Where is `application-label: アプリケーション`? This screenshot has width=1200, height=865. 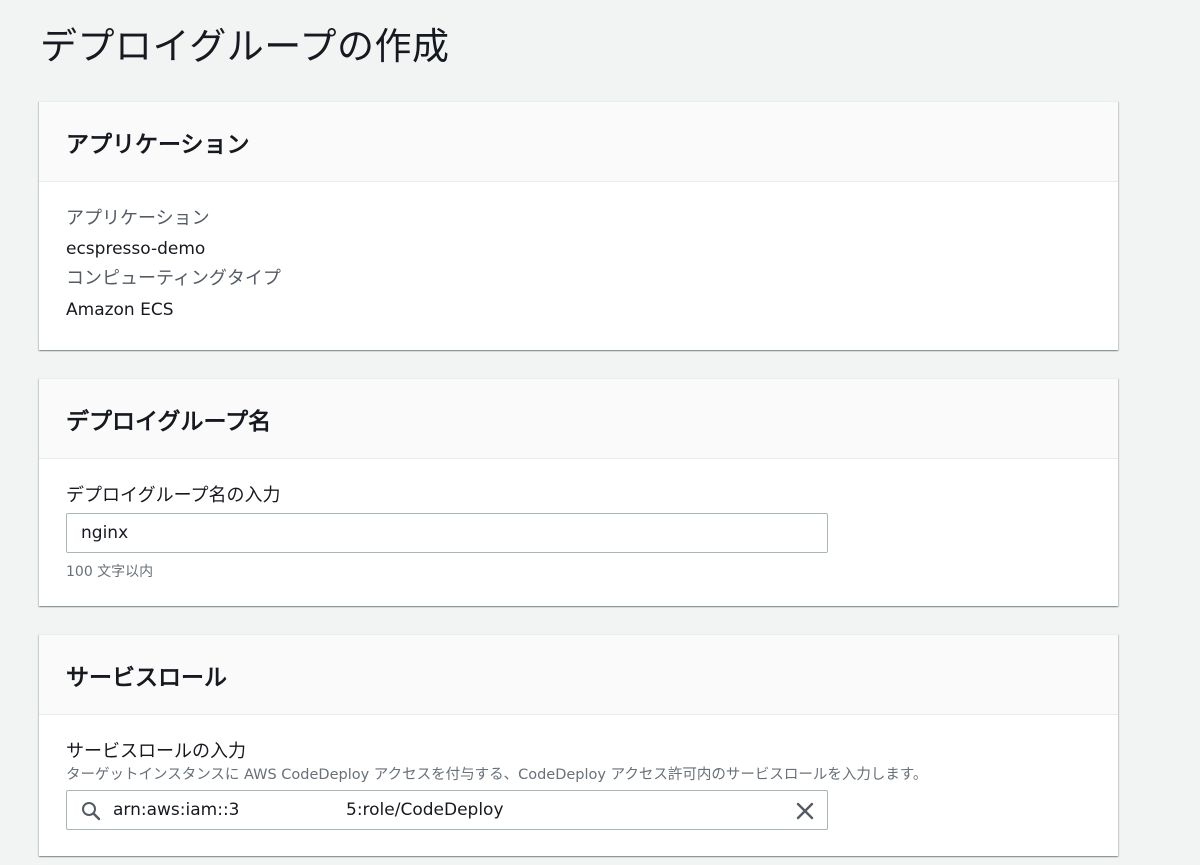
application-label: アプリケーション is located at coordinates (138, 218).